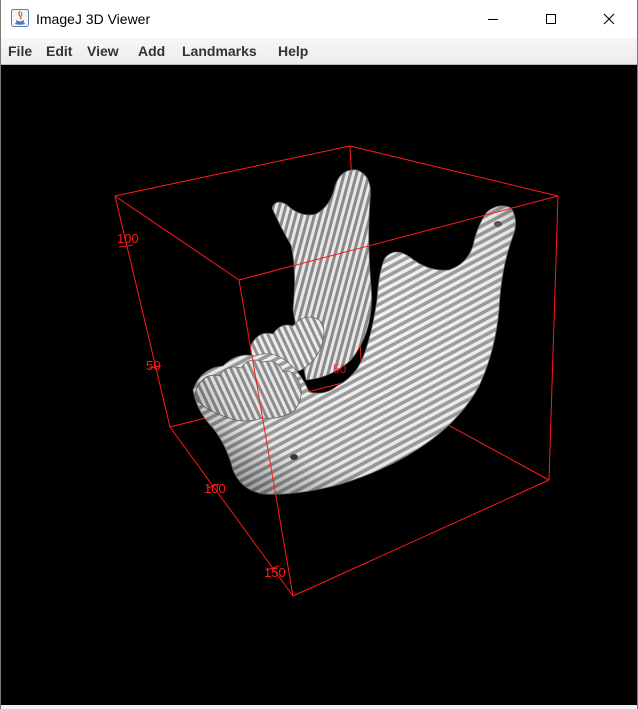  What do you see at coordinates (340, 369) in the screenshot?
I see `axis-label-hidden-mid: 50` at bounding box center [340, 369].